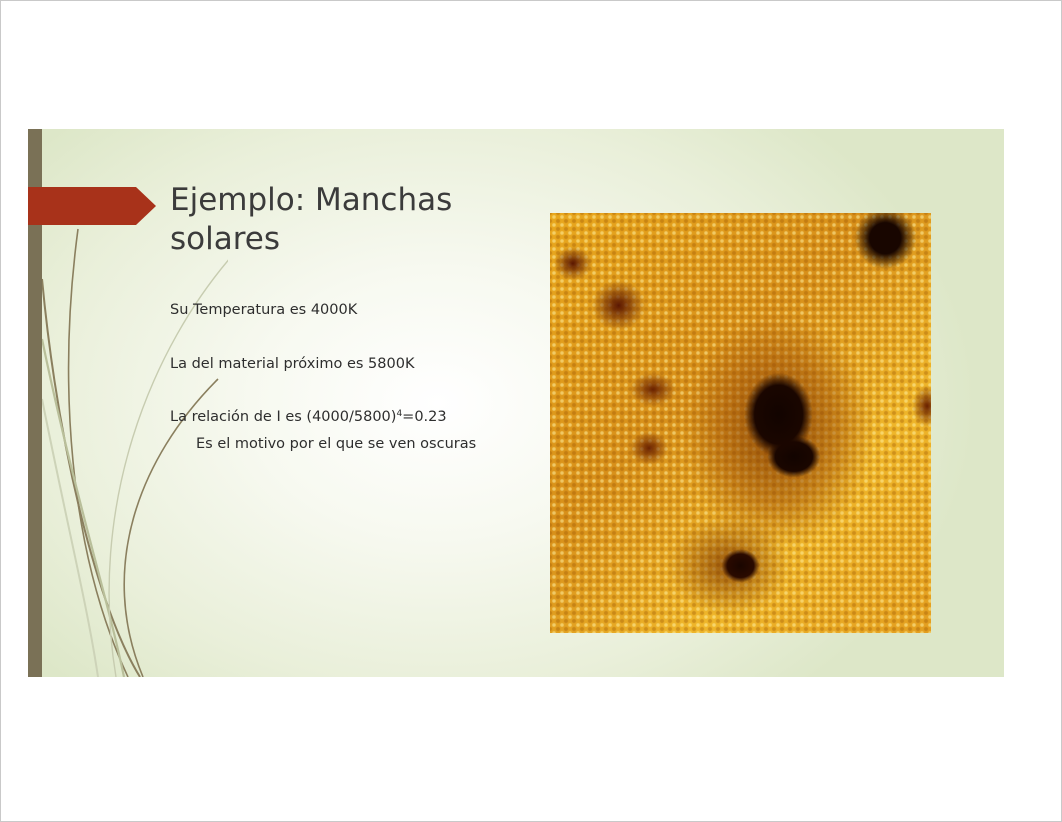 The image size is (1062, 822). I want to click on nearby-material-text: La del material próximo es 5800K, so click(292, 364).